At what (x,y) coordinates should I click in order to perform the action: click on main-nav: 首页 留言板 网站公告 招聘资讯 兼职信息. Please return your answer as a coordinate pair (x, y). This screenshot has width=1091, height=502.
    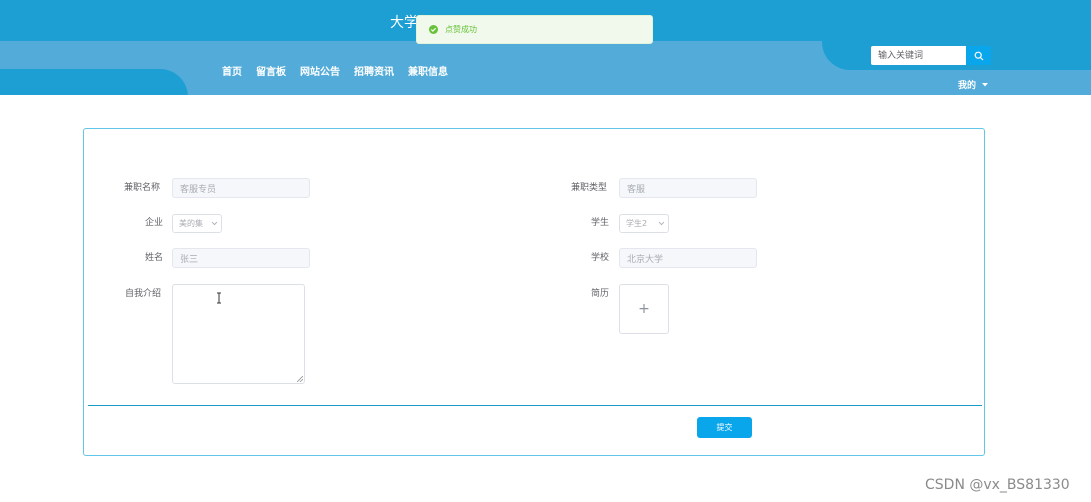
    Looking at the image, I should click on (335, 70).